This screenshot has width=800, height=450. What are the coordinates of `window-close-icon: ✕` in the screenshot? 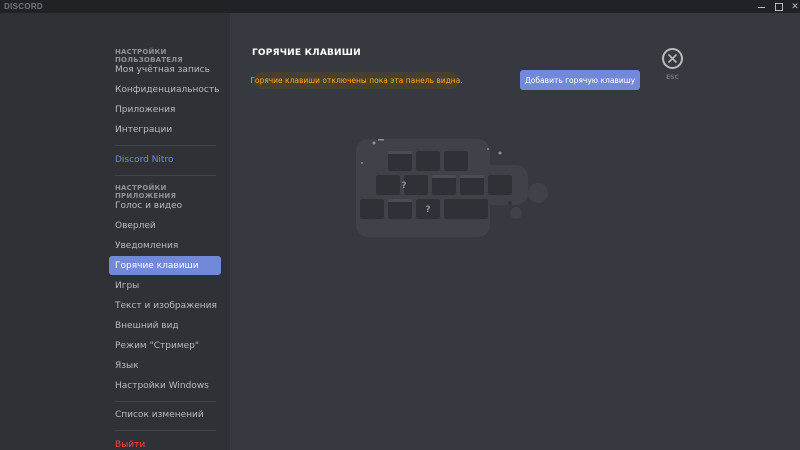 It's located at (793, 6).